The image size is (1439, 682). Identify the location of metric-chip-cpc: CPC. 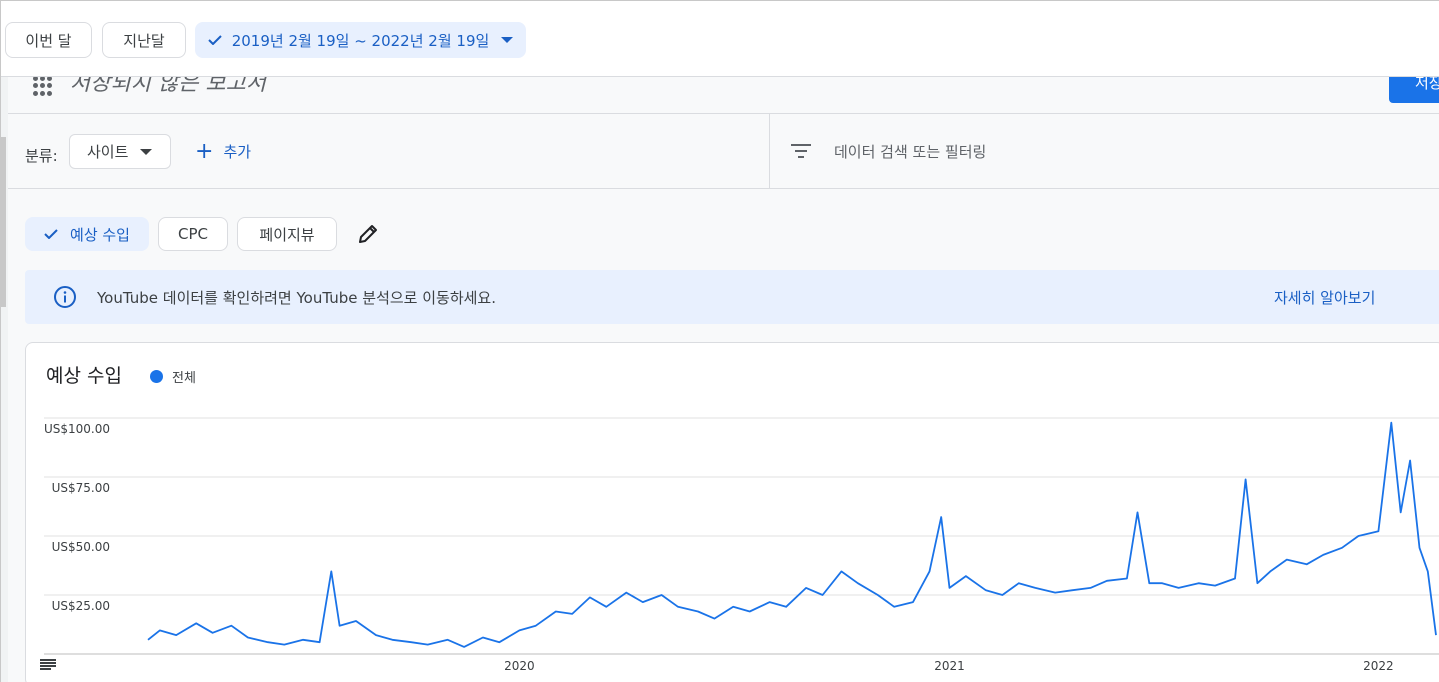
(193, 234).